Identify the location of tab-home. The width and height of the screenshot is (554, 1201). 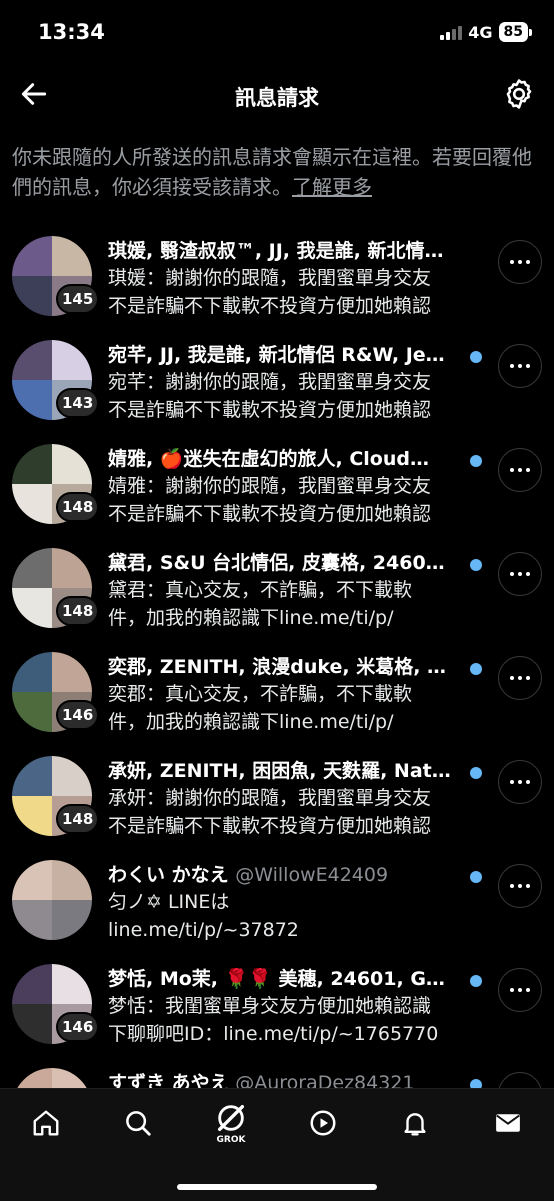
(46, 1123).